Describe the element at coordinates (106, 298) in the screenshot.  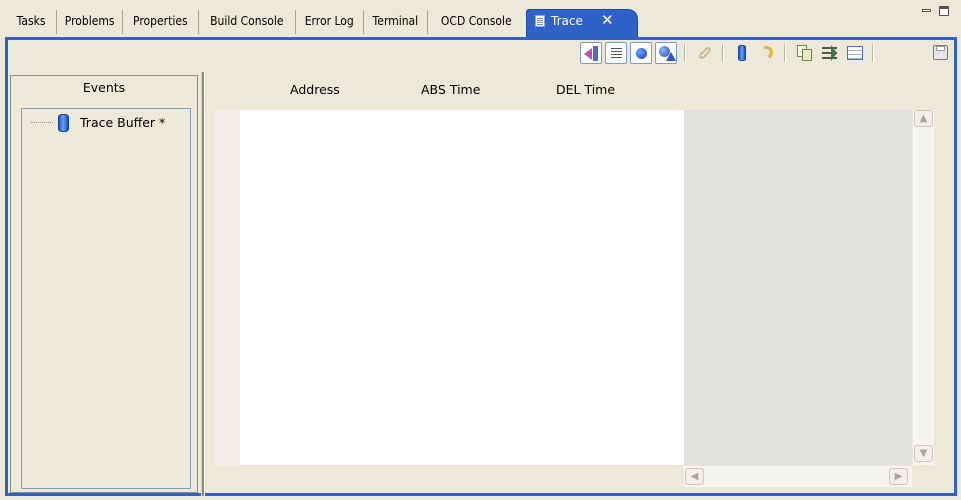
I see `events-tree` at that location.